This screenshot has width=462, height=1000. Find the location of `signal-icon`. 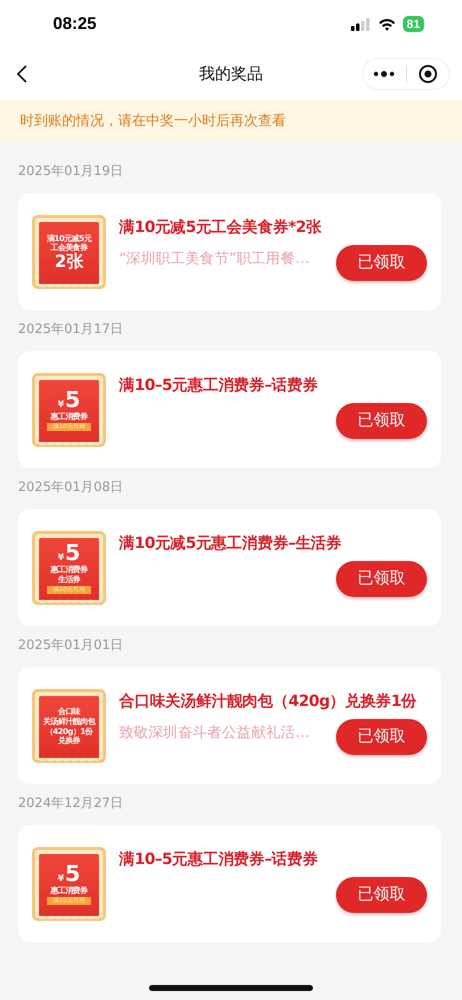

signal-icon is located at coordinates (360, 24).